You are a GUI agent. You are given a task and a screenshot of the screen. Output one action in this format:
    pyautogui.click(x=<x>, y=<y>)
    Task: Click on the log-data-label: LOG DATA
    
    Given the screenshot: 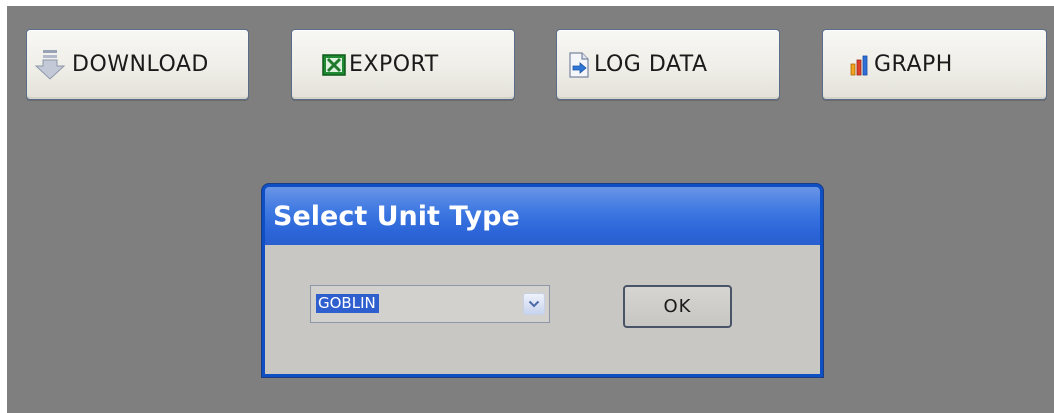 What is the action you would take?
    pyautogui.click(x=651, y=64)
    